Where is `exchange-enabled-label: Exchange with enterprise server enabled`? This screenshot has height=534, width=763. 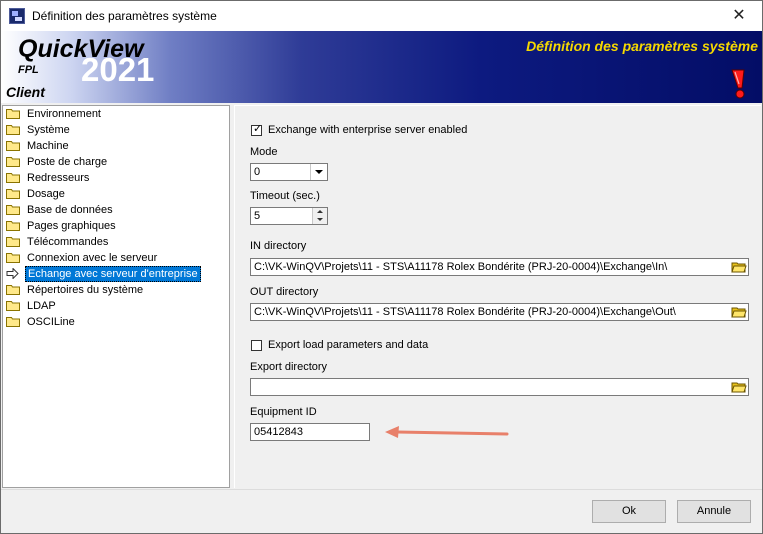
exchange-enabled-label: Exchange with enterprise server enabled is located at coordinates (368, 130).